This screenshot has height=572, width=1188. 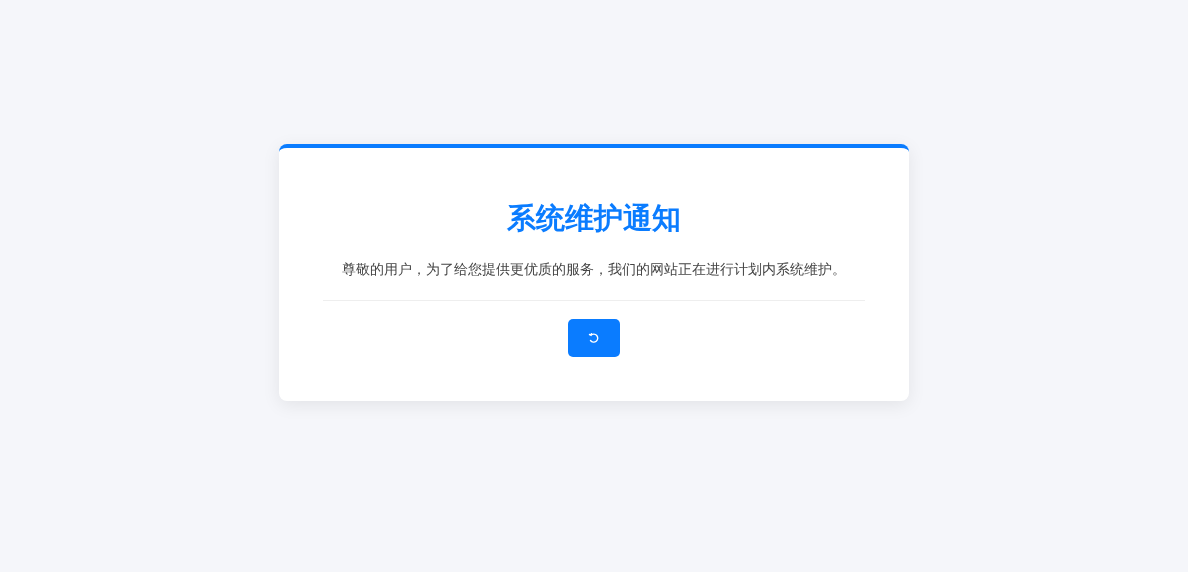 What do you see at coordinates (594, 218) in the screenshot?
I see `notice-title: 系统维护通知` at bounding box center [594, 218].